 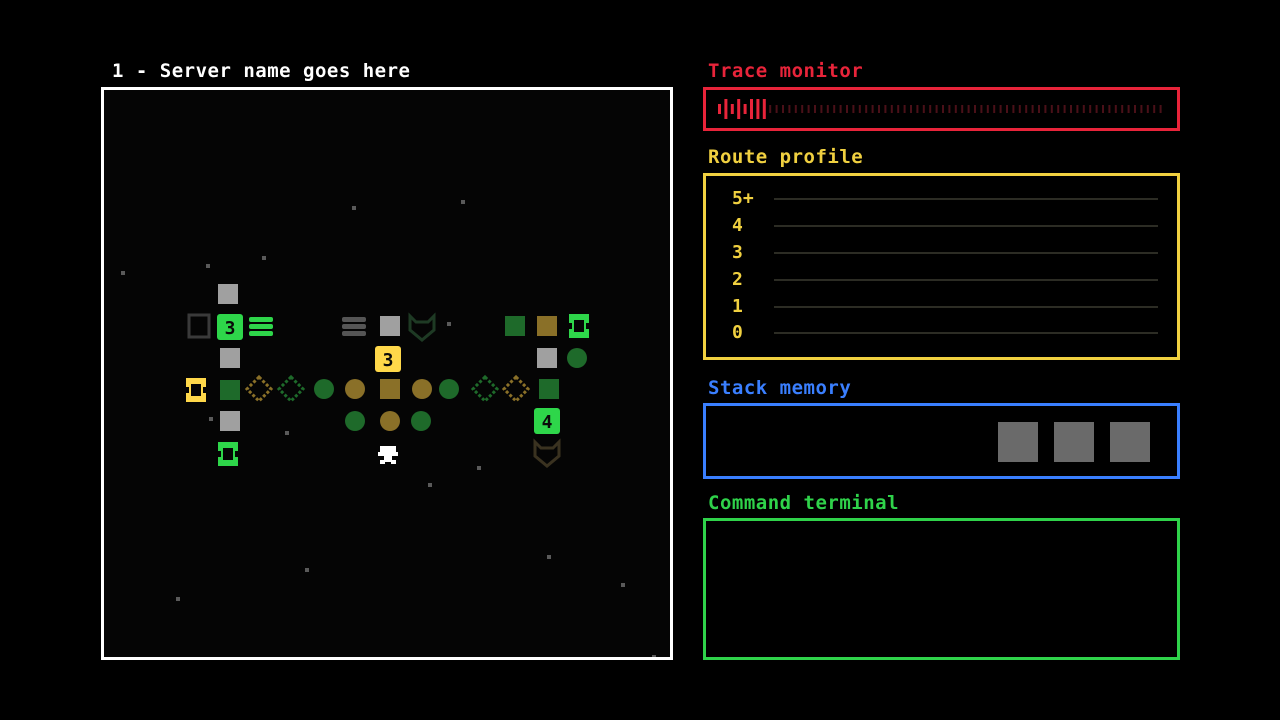 What do you see at coordinates (804, 503) in the screenshot?
I see `command-terminal-title: Command terminal` at bounding box center [804, 503].